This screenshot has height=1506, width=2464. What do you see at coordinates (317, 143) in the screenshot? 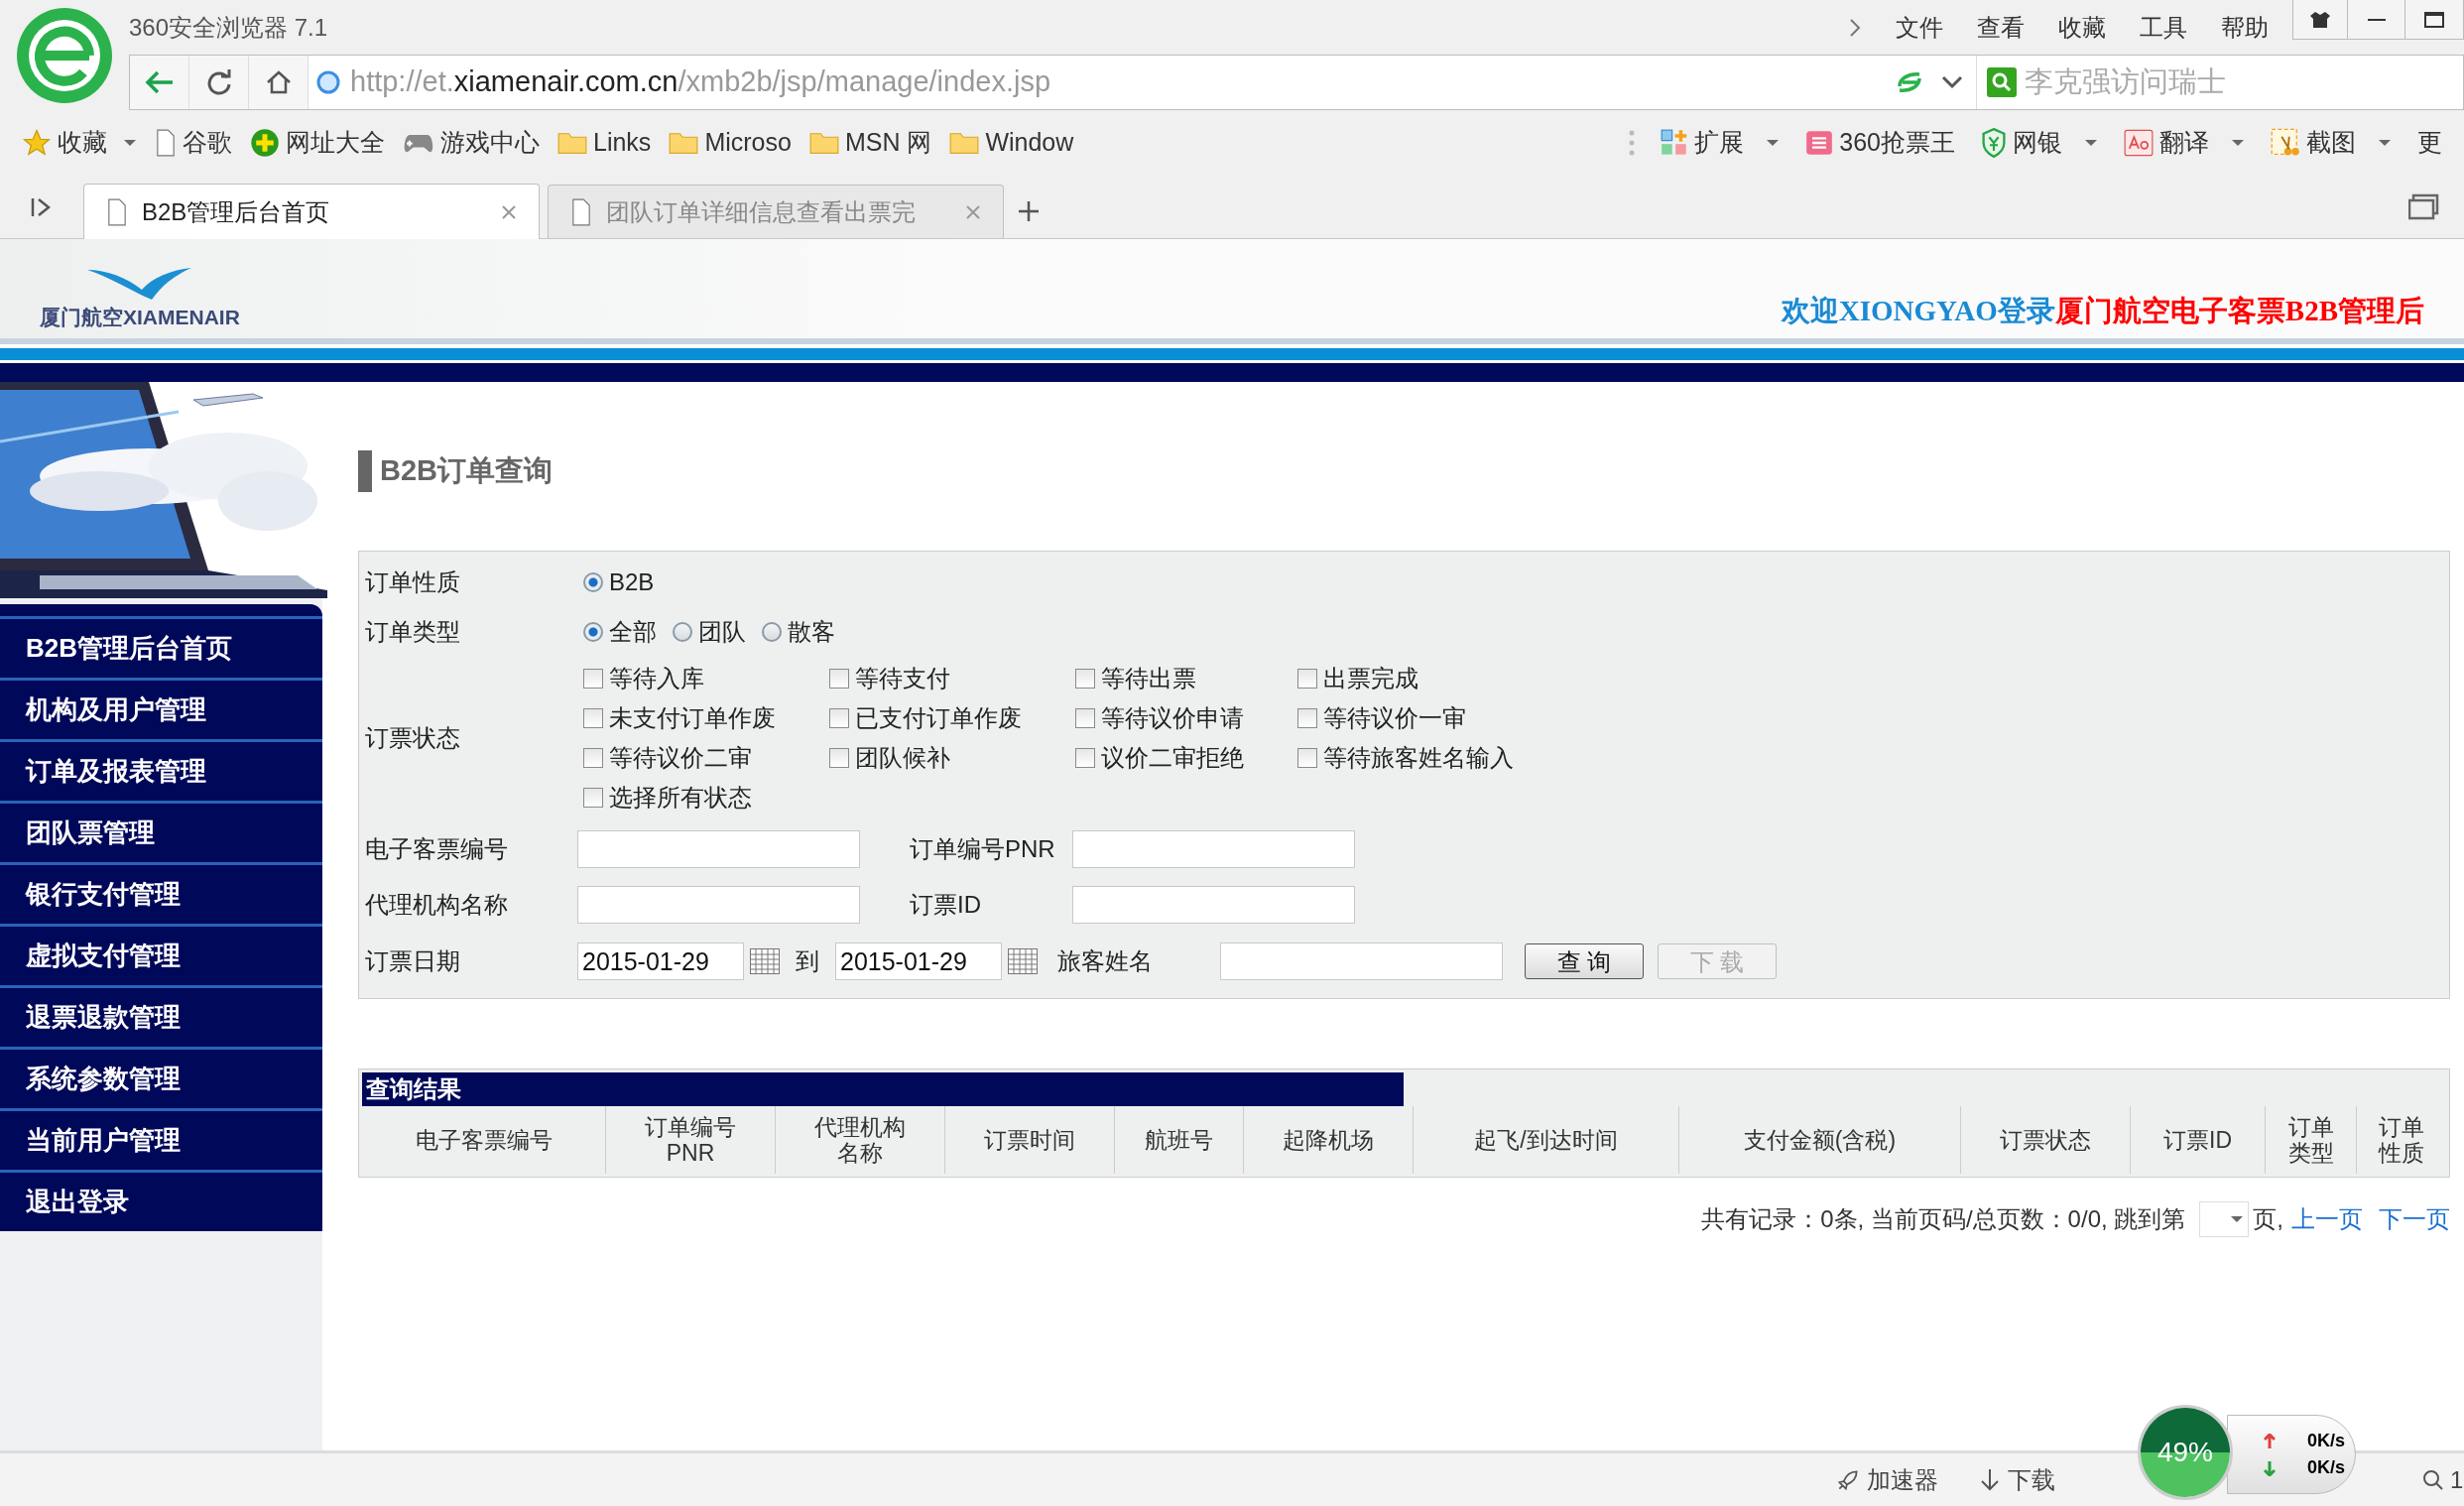
I see `bookmark: 网址大全` at bounding box center [317, 143].